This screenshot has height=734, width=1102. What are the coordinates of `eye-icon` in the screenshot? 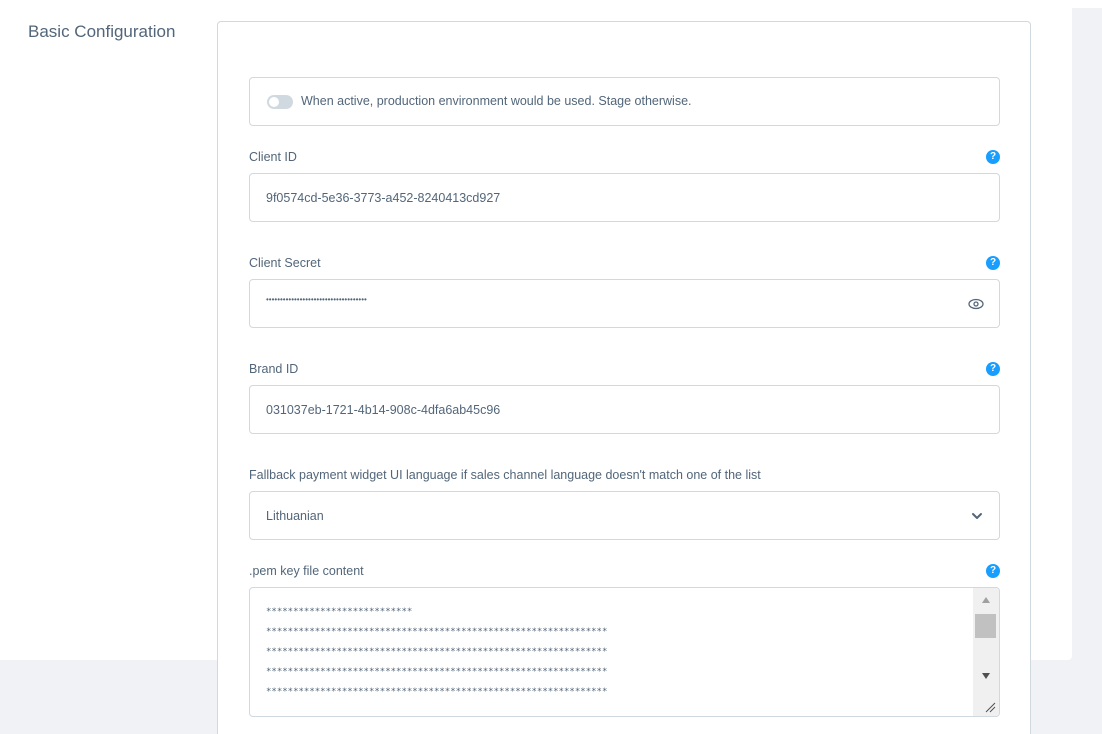 It's located at (976, 304).